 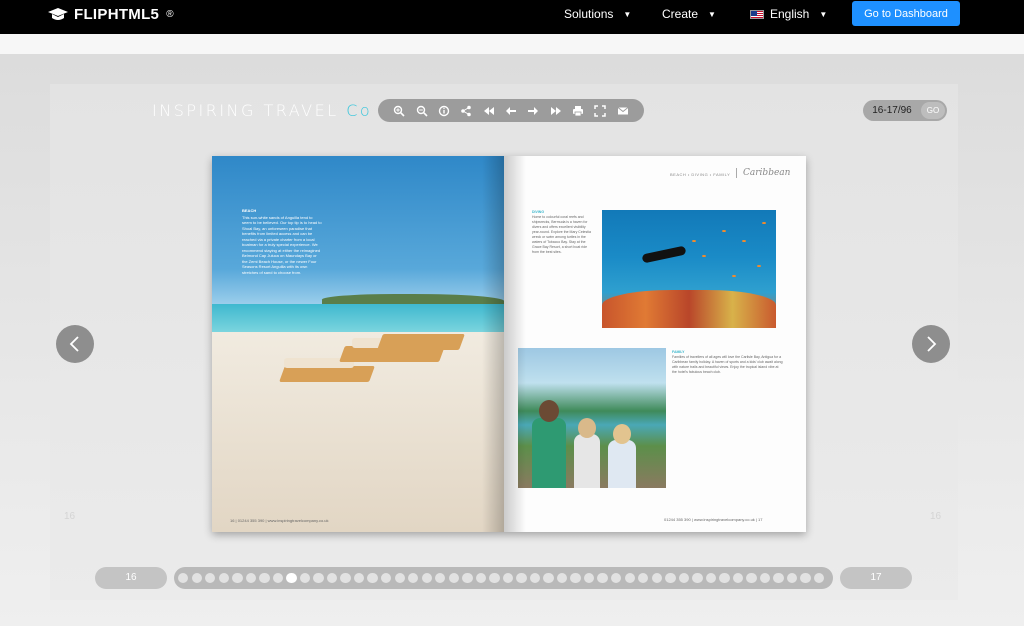 What do you see at coordinates (421, 342) in the screenshot?
I see `sun-lounger` at bounding box center [421, 342].